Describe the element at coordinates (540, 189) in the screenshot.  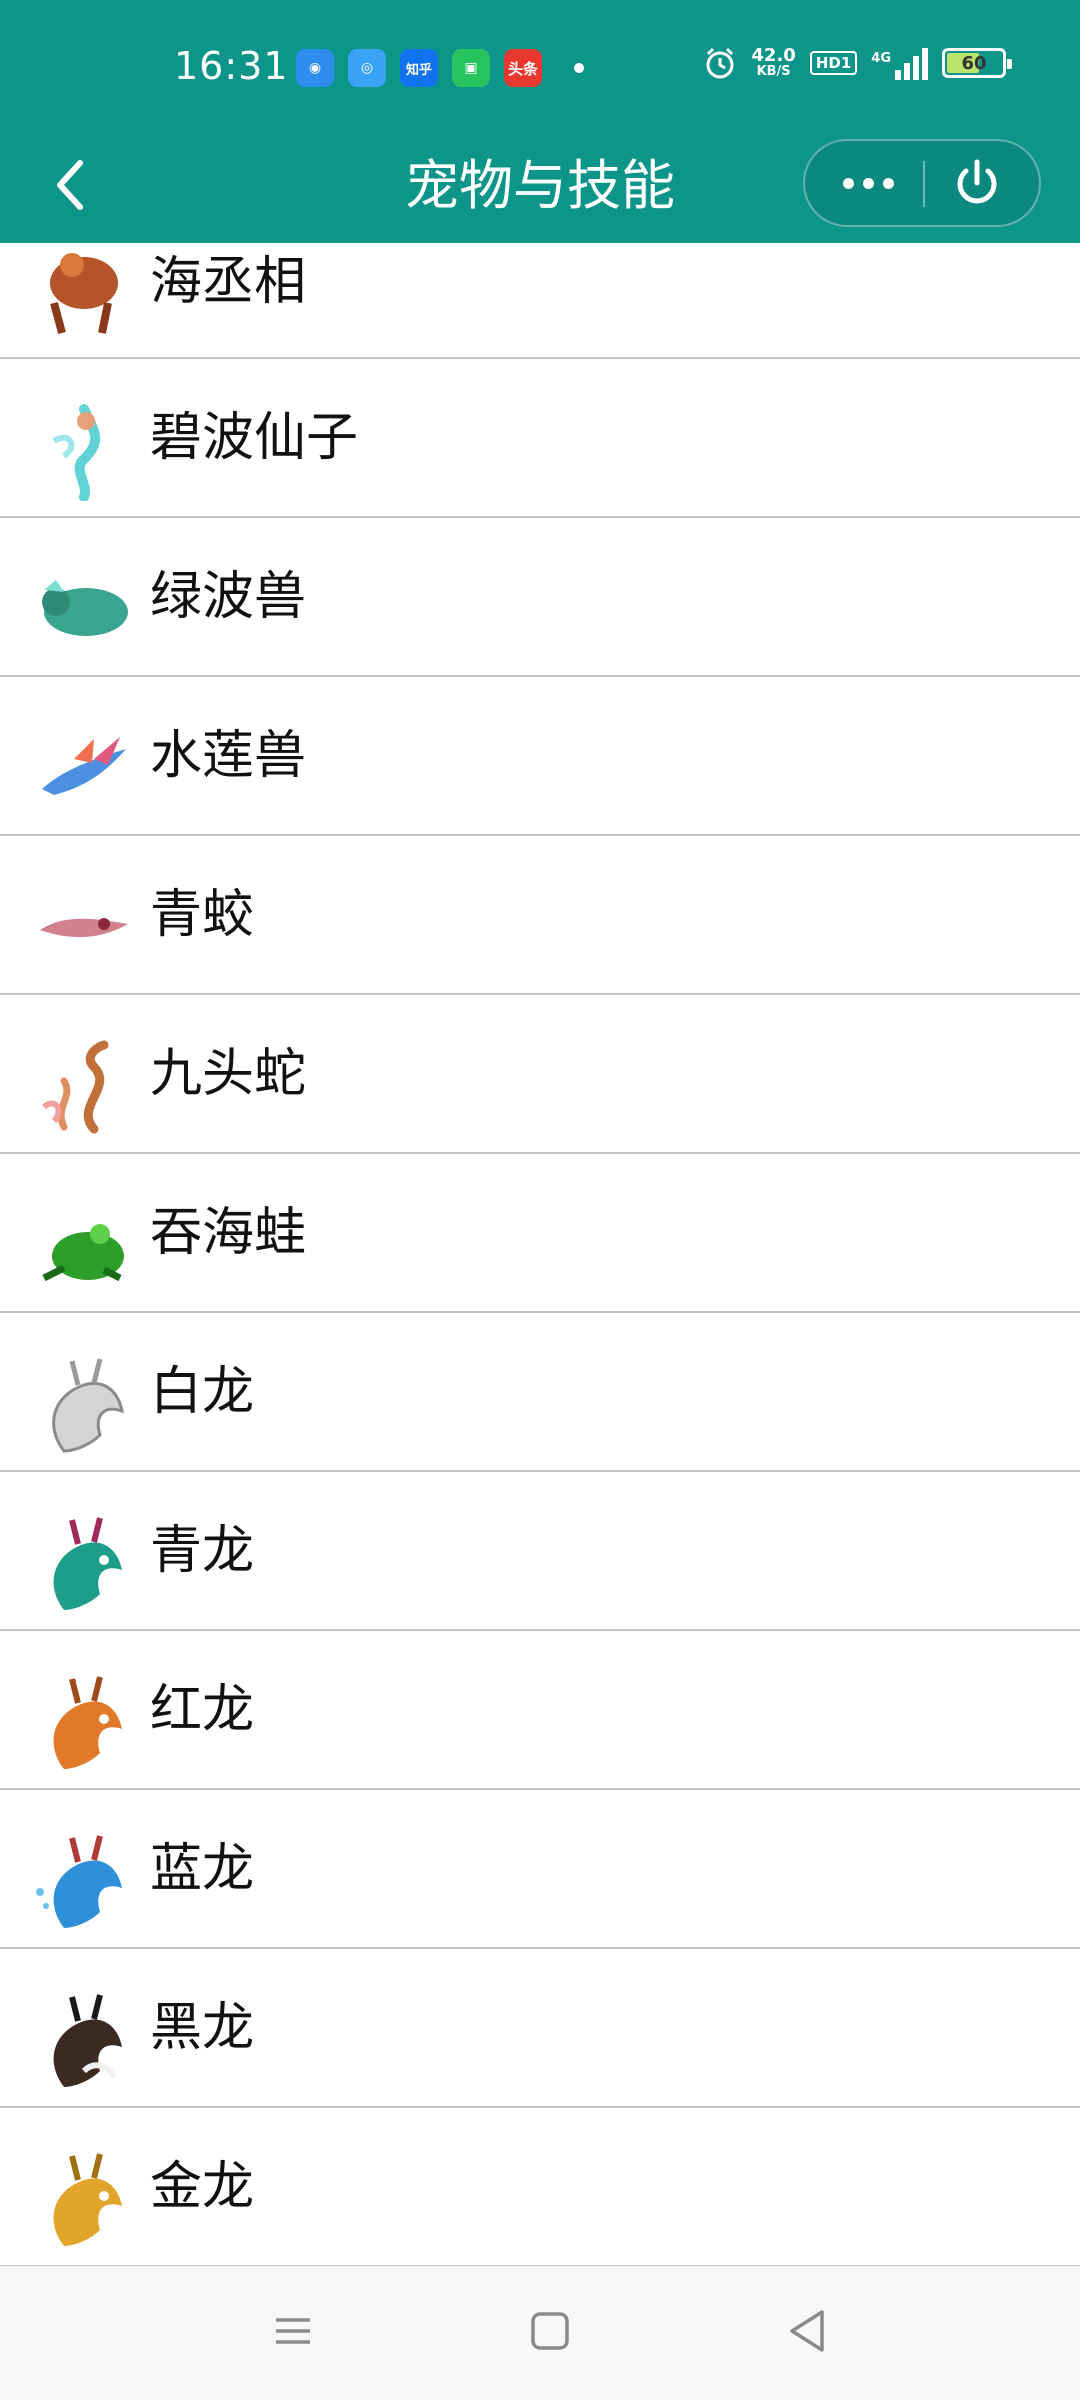
I see `navigation-header: 宠物与技能` at that location.